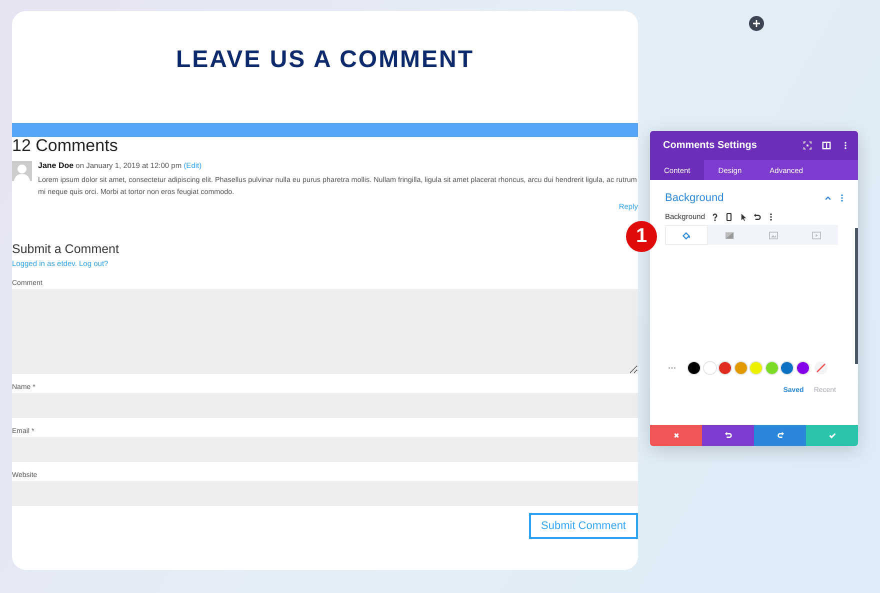 The width and height of the screenshot is (880, 593). I want to click on mobile-icon, so click(729, 216).